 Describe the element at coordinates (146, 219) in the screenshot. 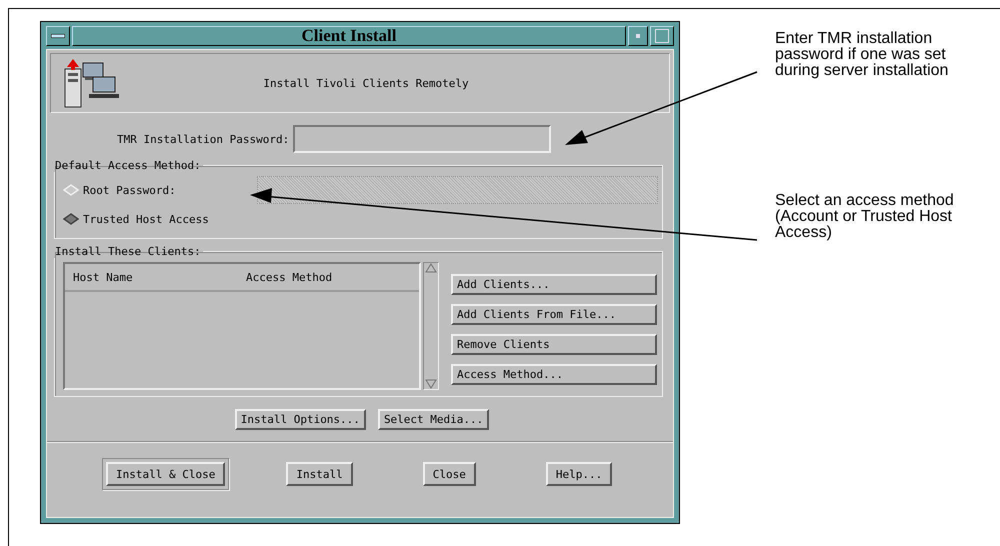

I see `radio-label: Trusted Host Access` at that location.